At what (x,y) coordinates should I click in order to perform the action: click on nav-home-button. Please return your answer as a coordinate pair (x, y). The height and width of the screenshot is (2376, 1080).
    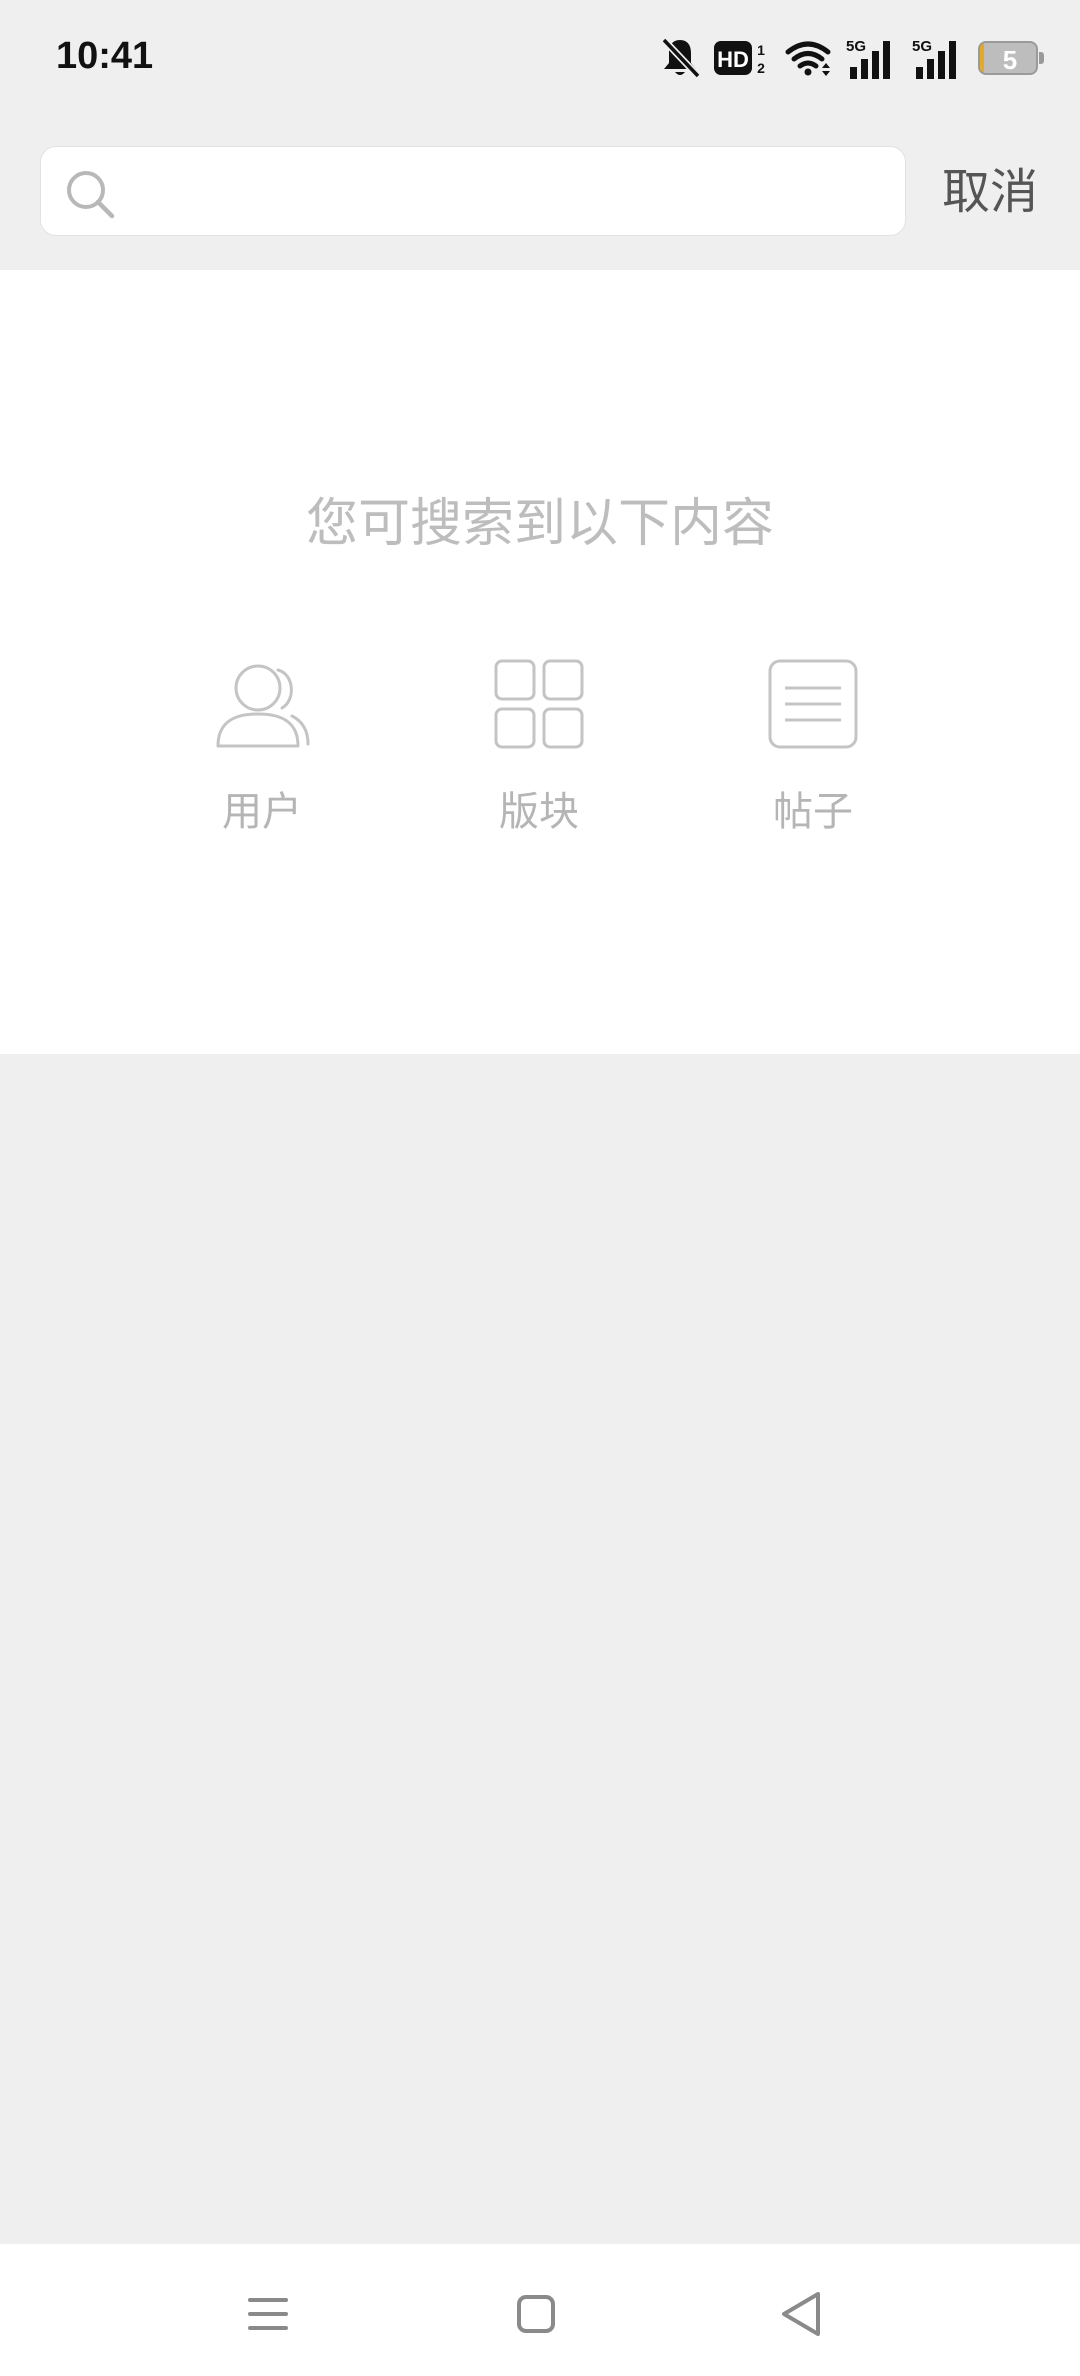
    Looking at the image, I should click on (536, 2314).